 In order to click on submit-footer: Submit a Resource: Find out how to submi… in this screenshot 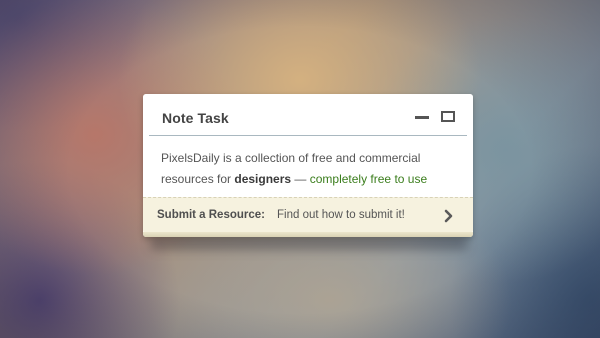, I will do `click(308, 215)`.